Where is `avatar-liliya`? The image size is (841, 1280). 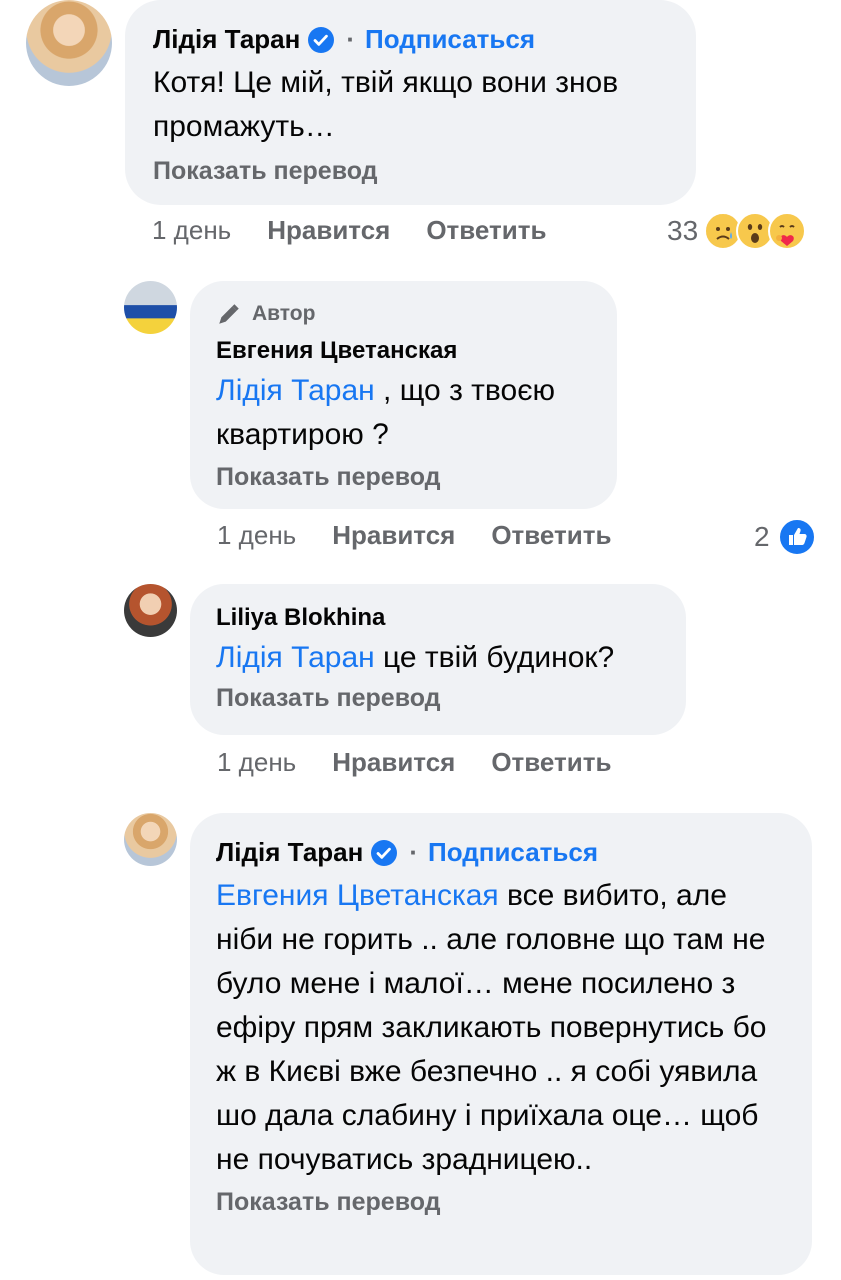
avatar-liliya is located at coordinates (150, 610).